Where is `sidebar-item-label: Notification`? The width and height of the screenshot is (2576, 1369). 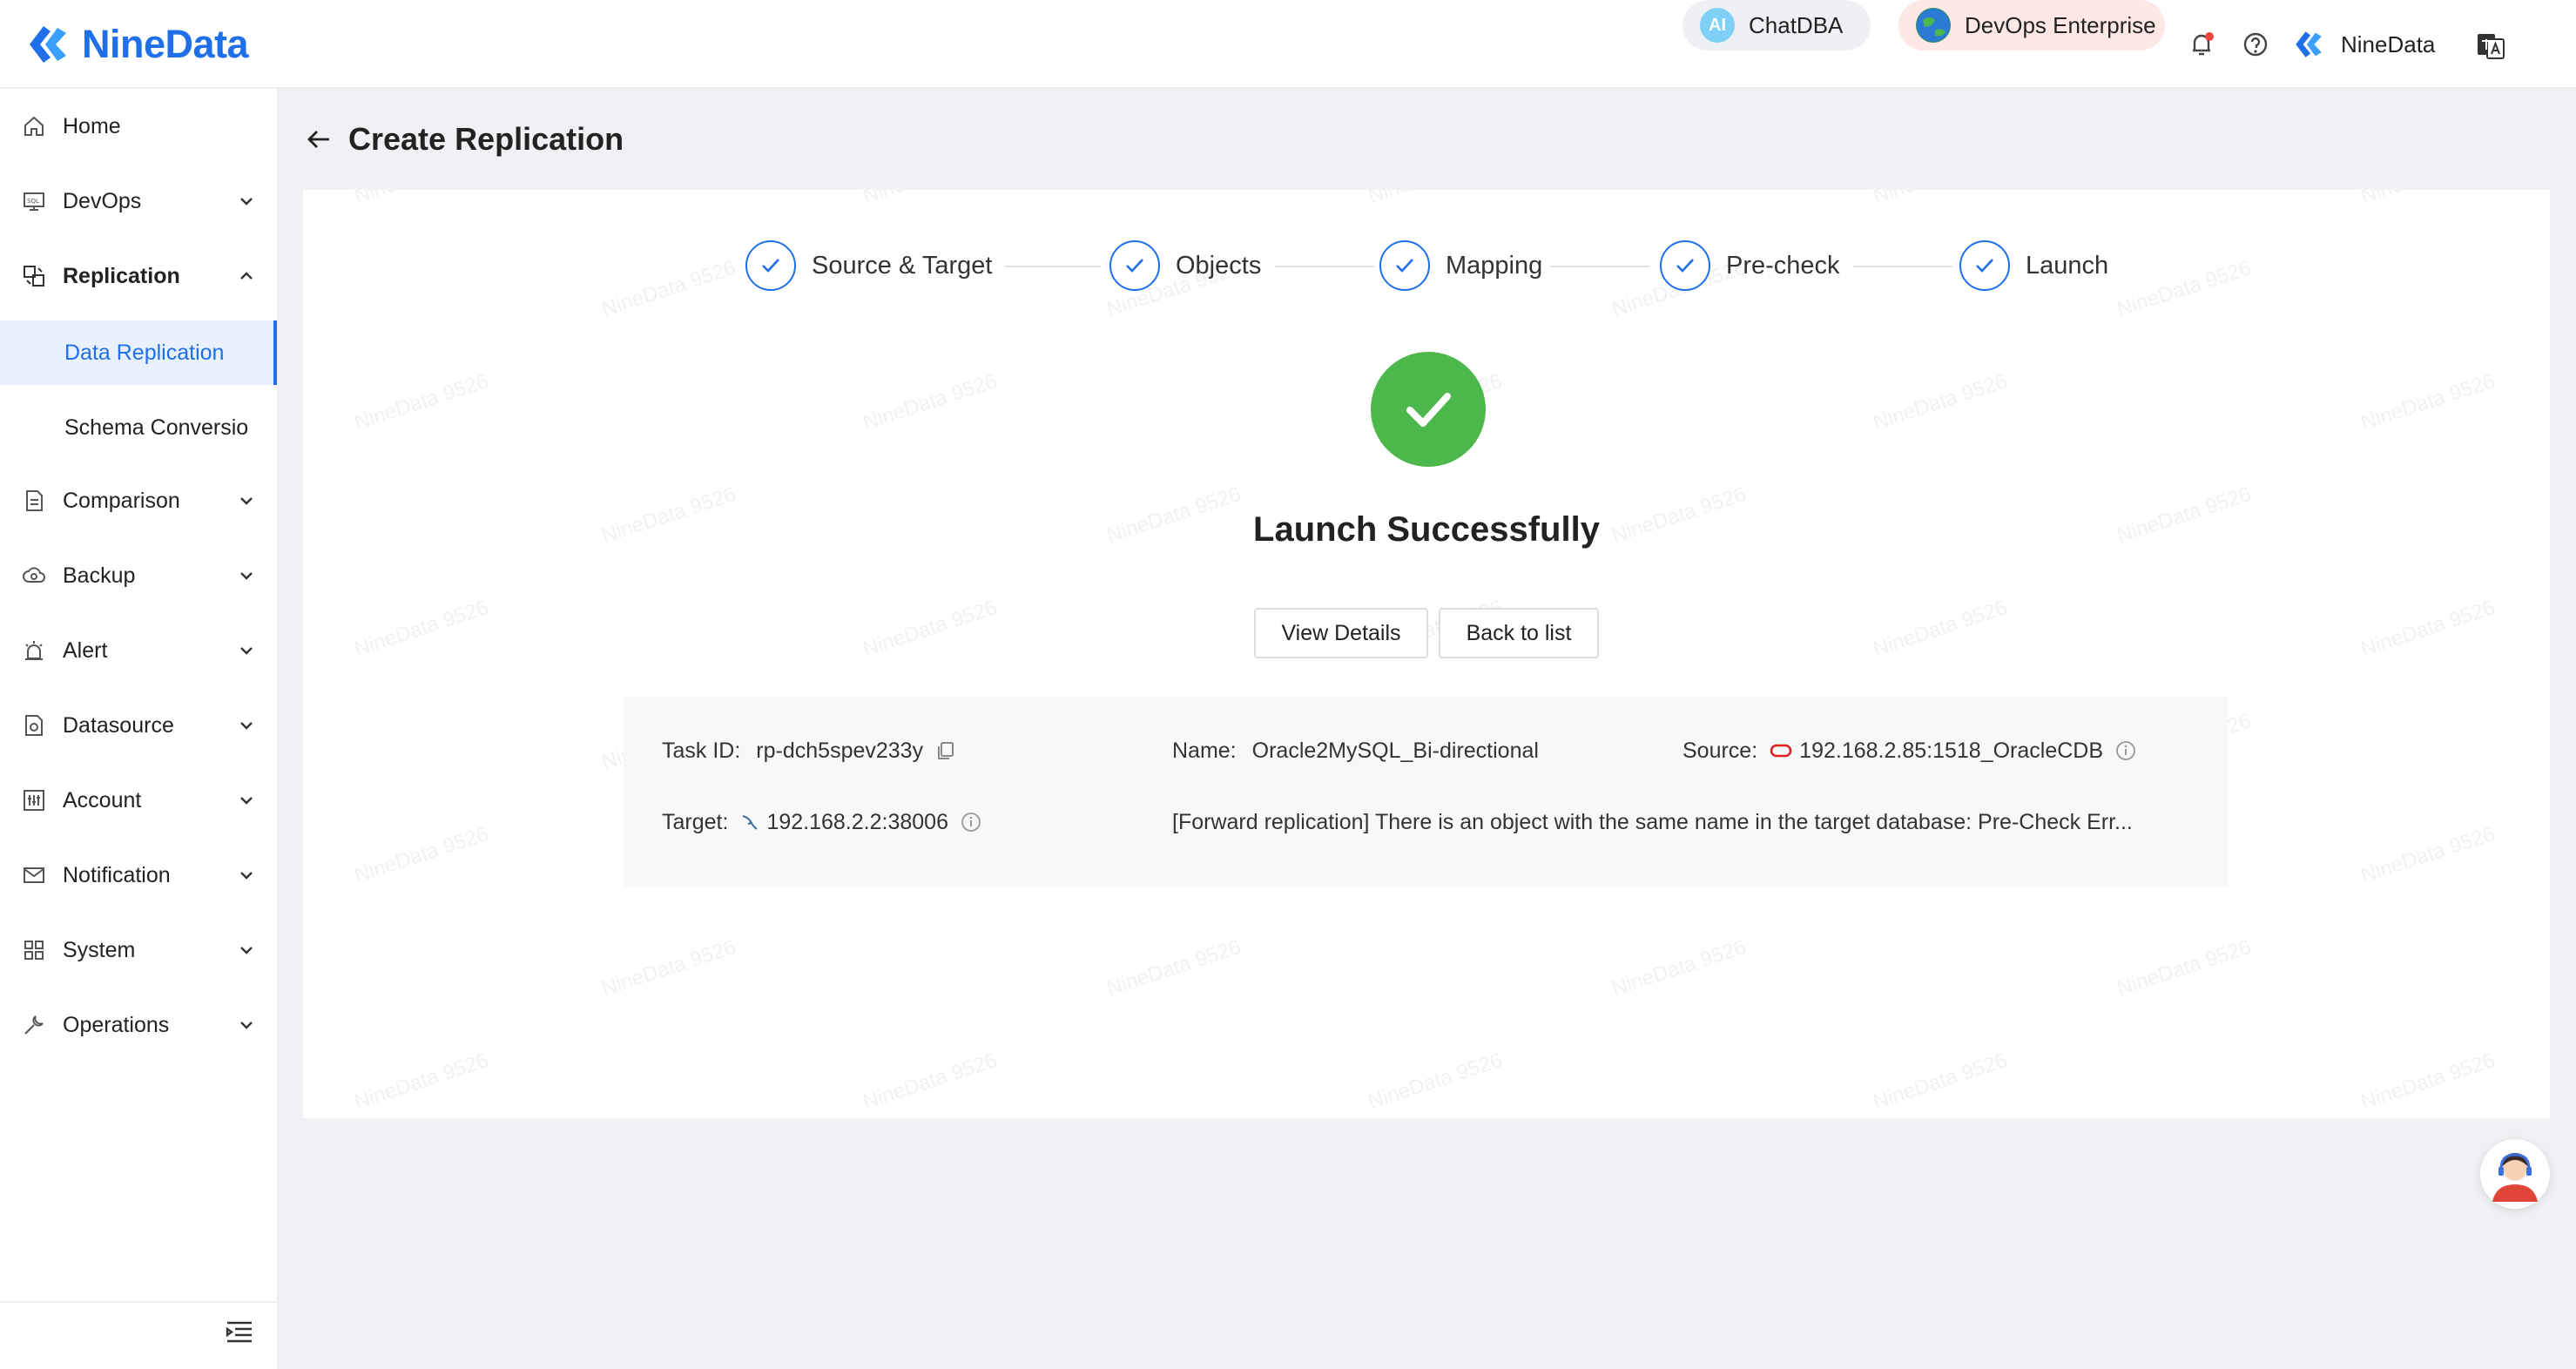 sidebar-item-label: Notification is located at coordinates (117, 874).